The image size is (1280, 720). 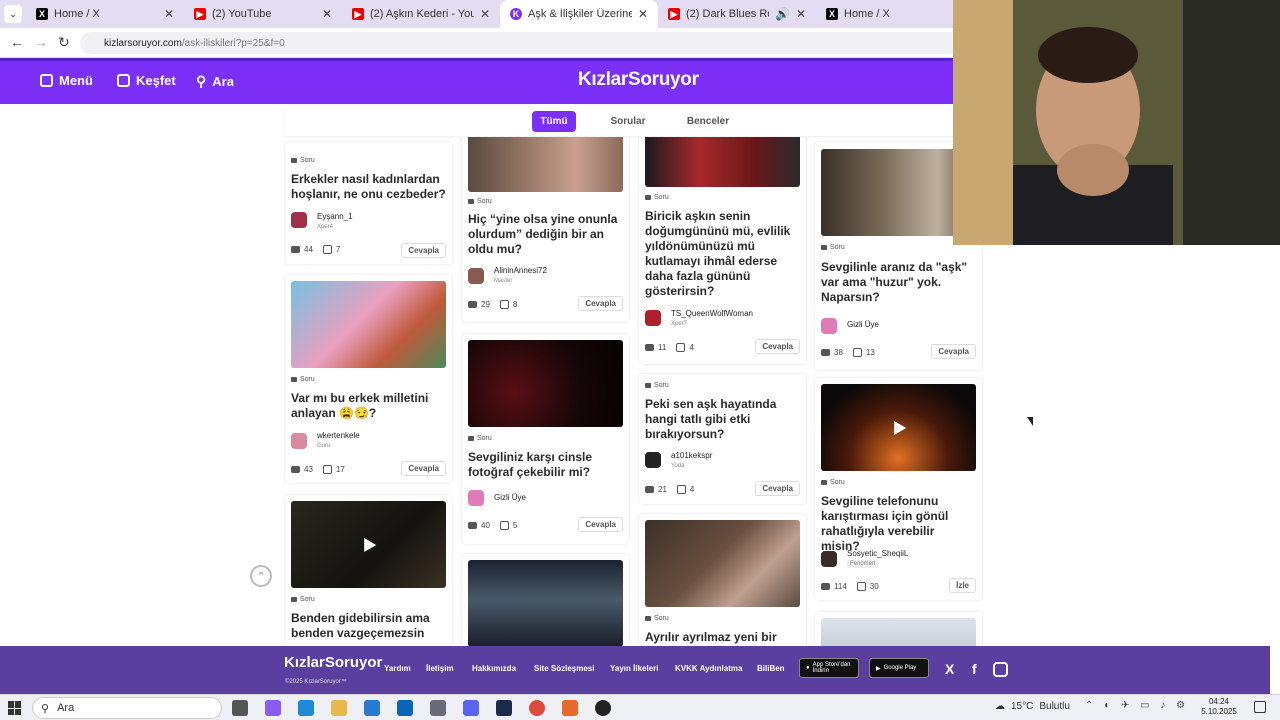 I want to click on taskbar-clock: 04:24 5.10.2025, so click(x=1219, y=707).